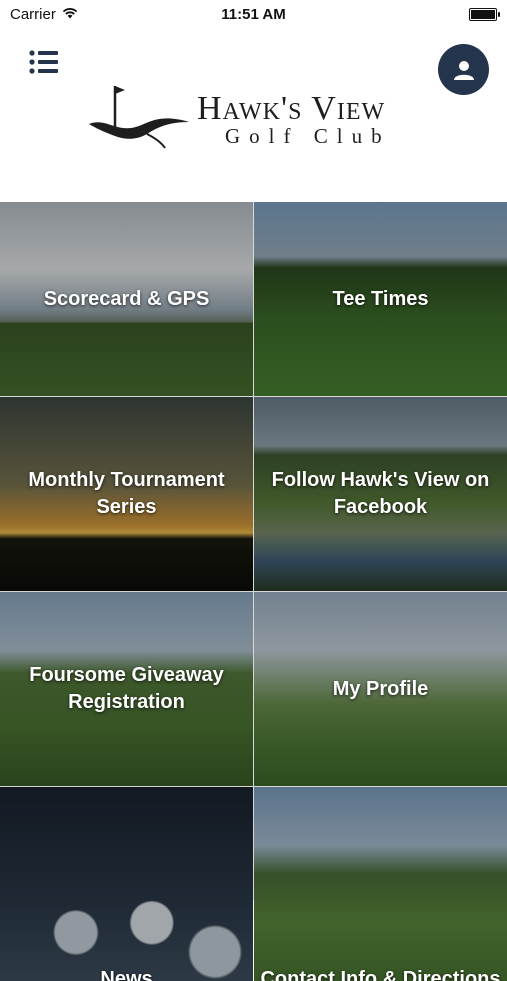  I want to click on carrier-label: Carrier, so click(33, 14).